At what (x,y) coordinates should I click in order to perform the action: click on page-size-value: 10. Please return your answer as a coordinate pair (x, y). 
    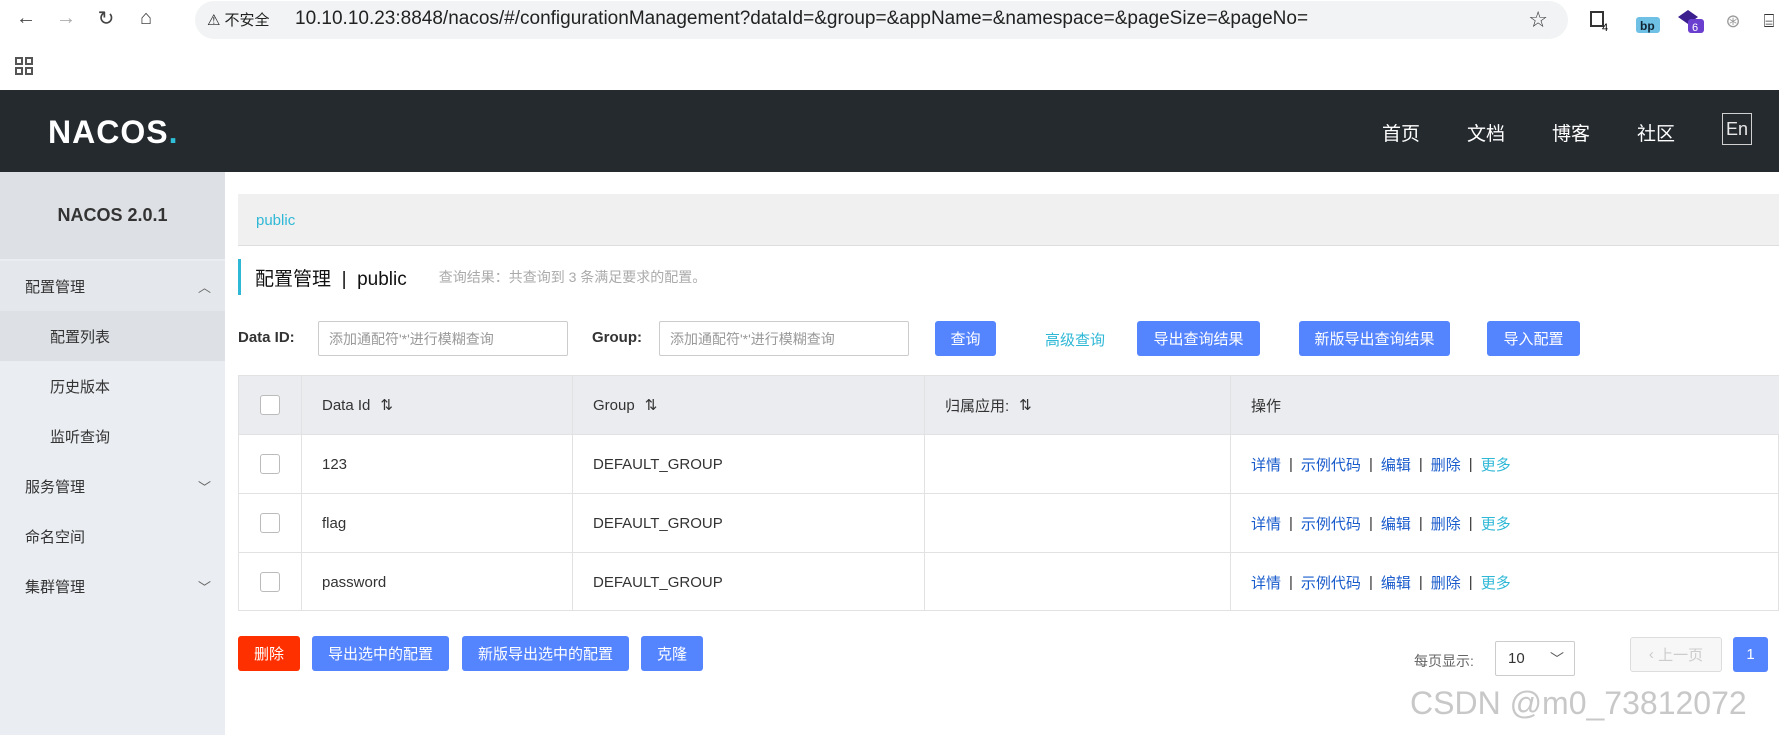
    Looking at the image, I should click on (1516, 658).